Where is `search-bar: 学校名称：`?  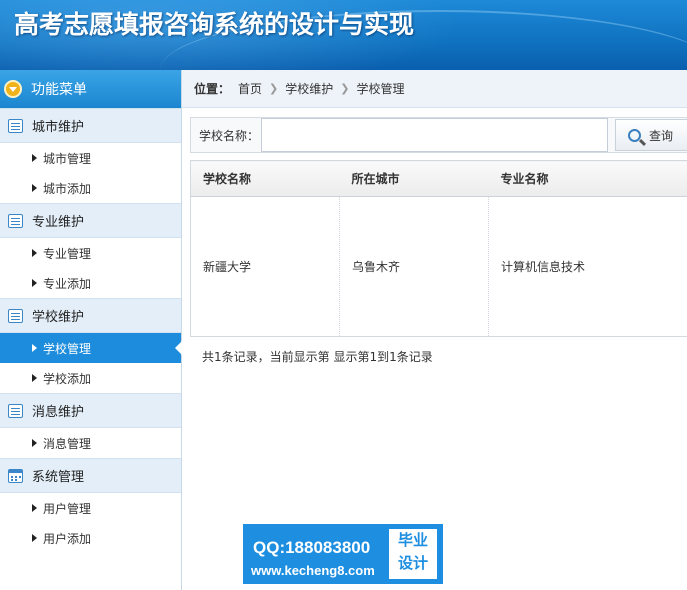 search-bar: 学校名称： is located at coordinates (438, 135).